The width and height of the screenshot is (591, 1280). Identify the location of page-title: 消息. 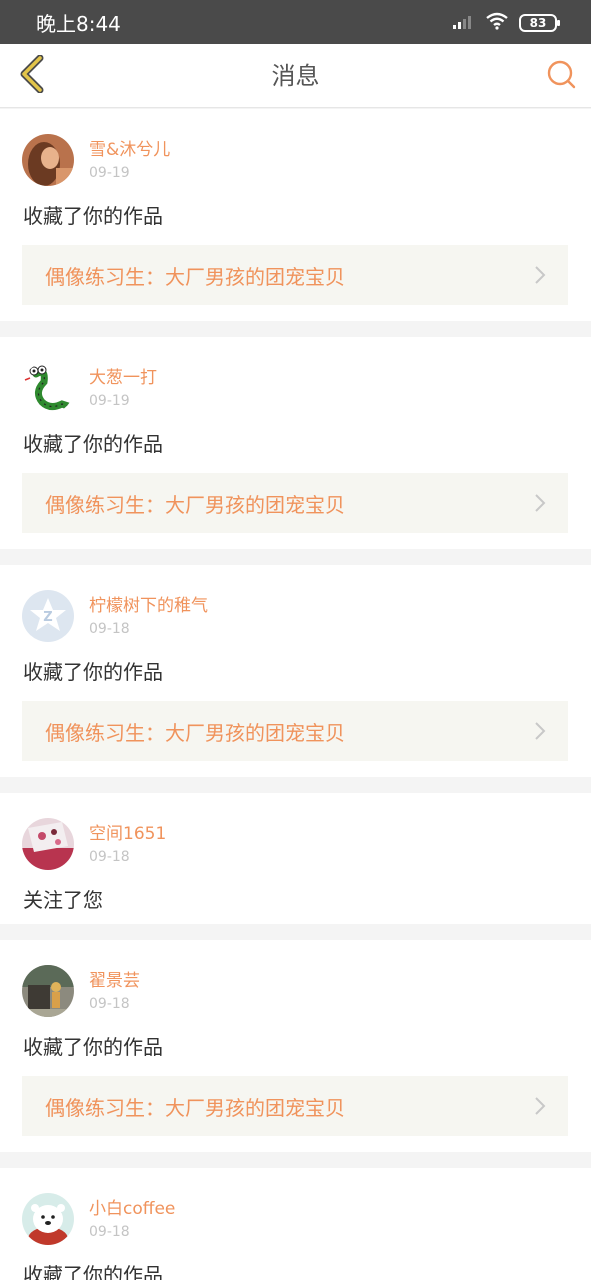
(295, 76).